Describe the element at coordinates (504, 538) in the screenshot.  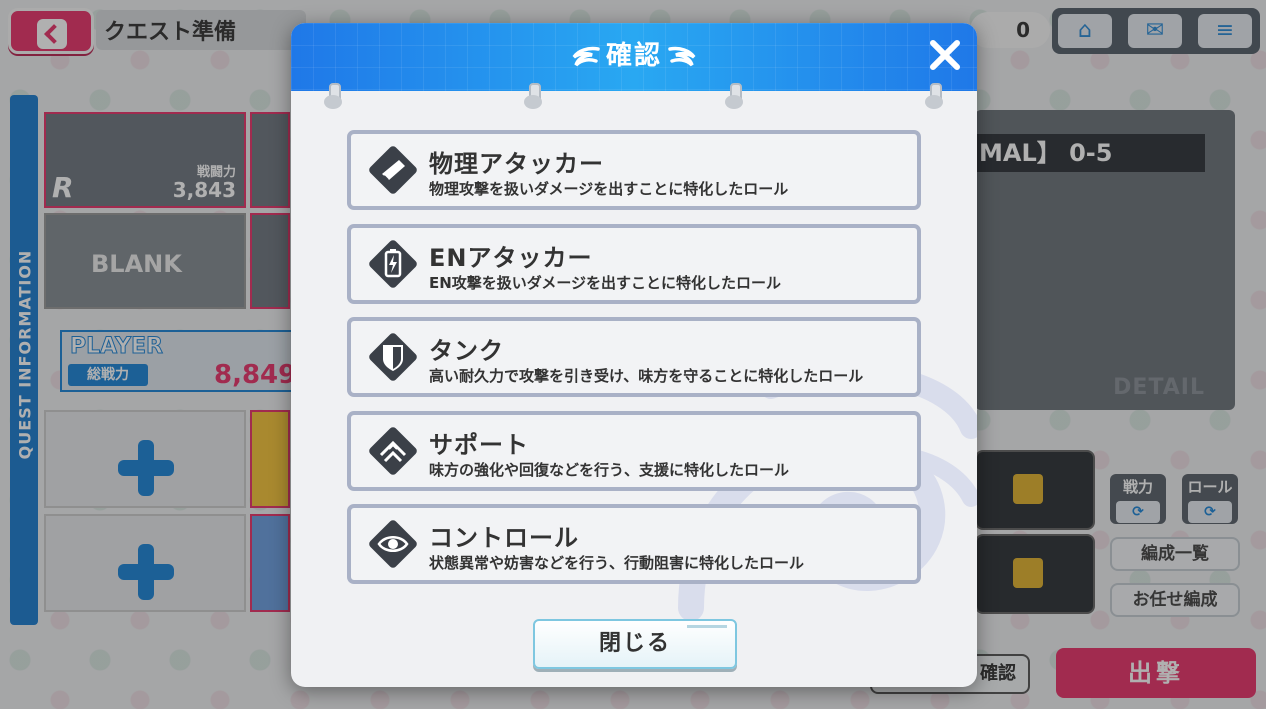
I see `role-name: コントロール` at that location.